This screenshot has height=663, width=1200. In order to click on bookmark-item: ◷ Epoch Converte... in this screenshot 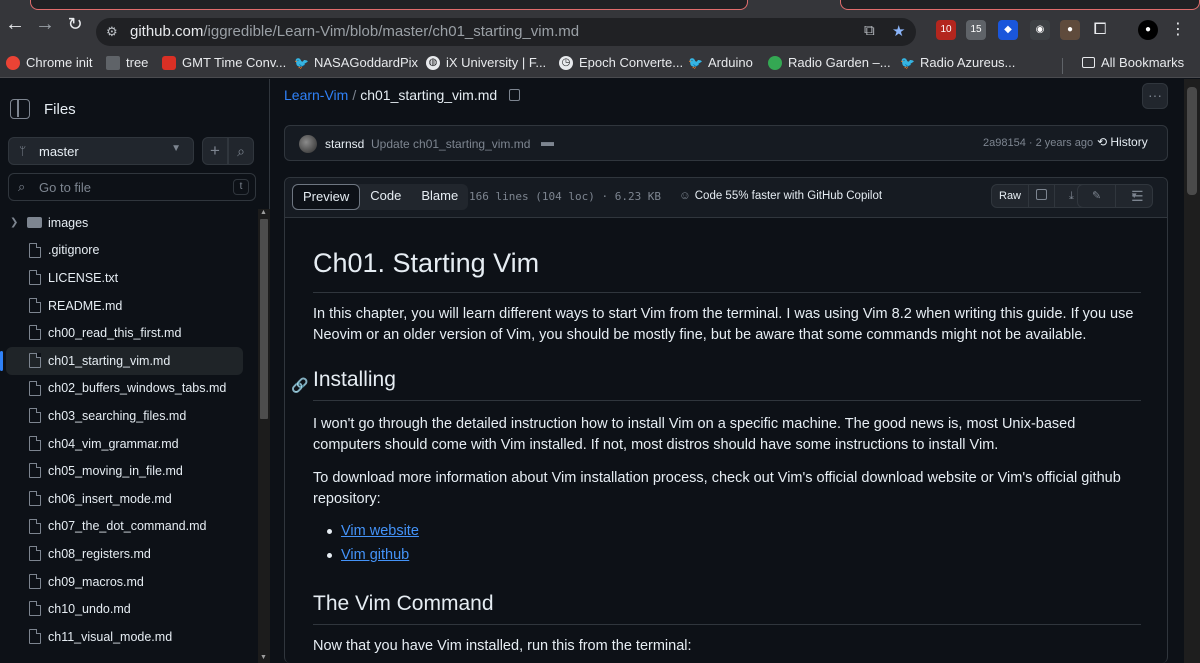, I will do `click(621, 62)`.